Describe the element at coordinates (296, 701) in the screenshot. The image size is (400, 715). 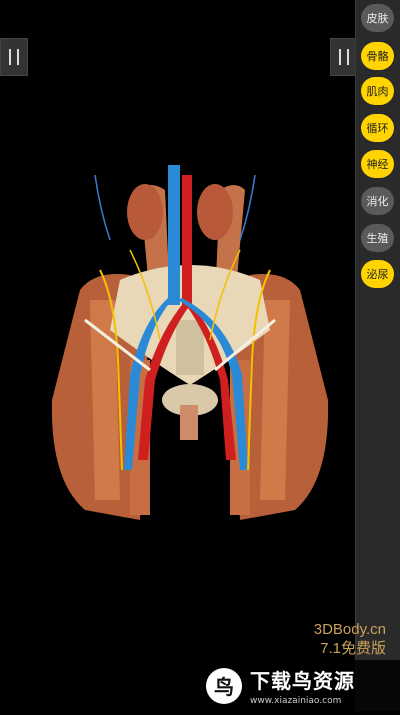
I see `watermark-url: www.xiazainiao.com` at that location.